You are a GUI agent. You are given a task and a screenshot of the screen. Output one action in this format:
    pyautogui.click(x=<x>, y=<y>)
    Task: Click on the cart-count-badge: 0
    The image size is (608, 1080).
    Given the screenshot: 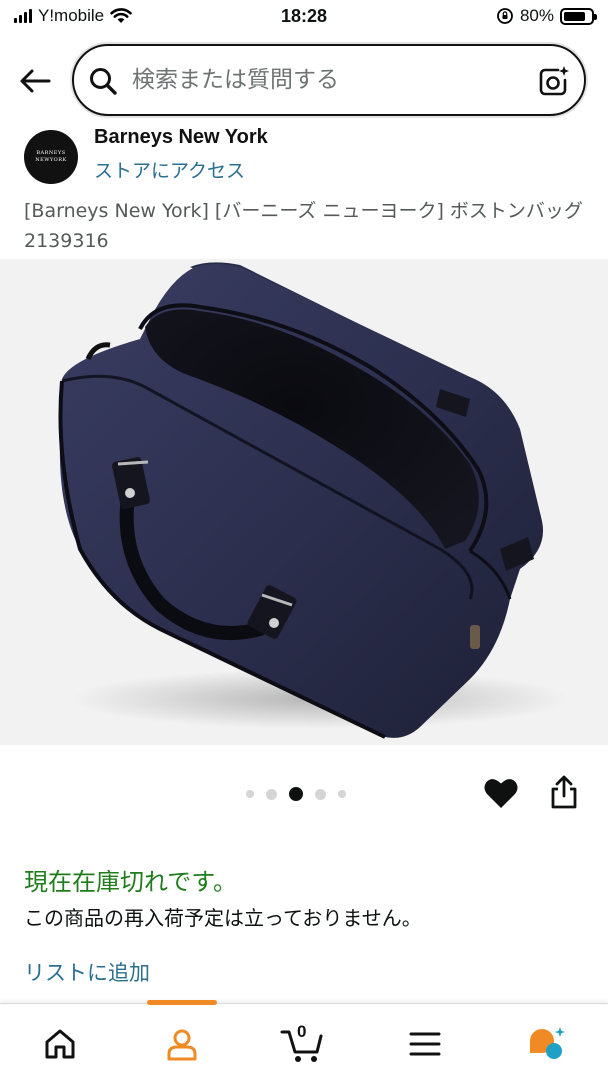 What is the action you would take?
    pyautogui.click(x=302, y=1031)
    